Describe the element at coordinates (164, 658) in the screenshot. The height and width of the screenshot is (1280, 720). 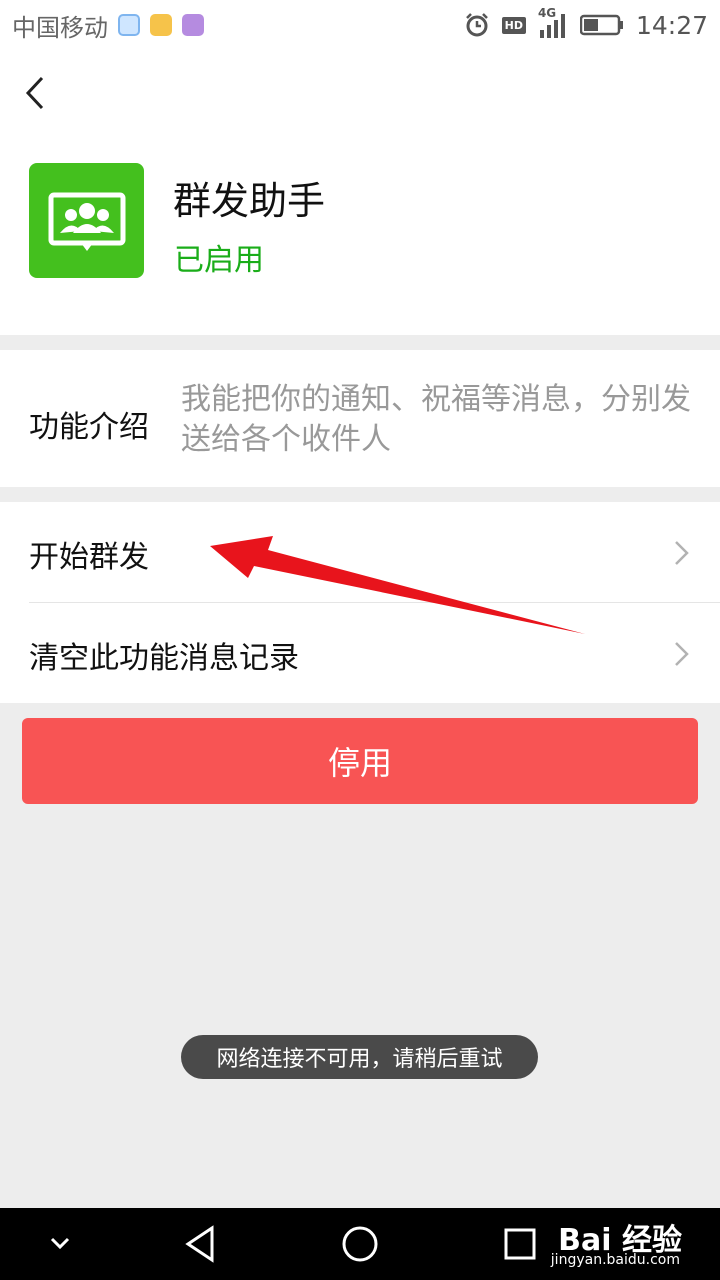
I see `list-item-label: 清空此功能消息记录` at that location.